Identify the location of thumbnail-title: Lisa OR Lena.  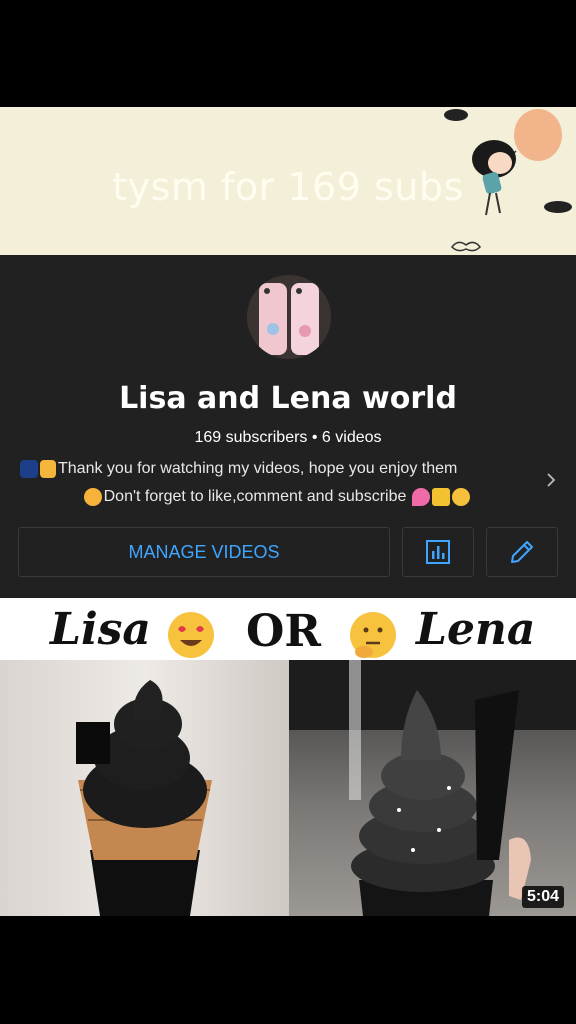
(288, 629).